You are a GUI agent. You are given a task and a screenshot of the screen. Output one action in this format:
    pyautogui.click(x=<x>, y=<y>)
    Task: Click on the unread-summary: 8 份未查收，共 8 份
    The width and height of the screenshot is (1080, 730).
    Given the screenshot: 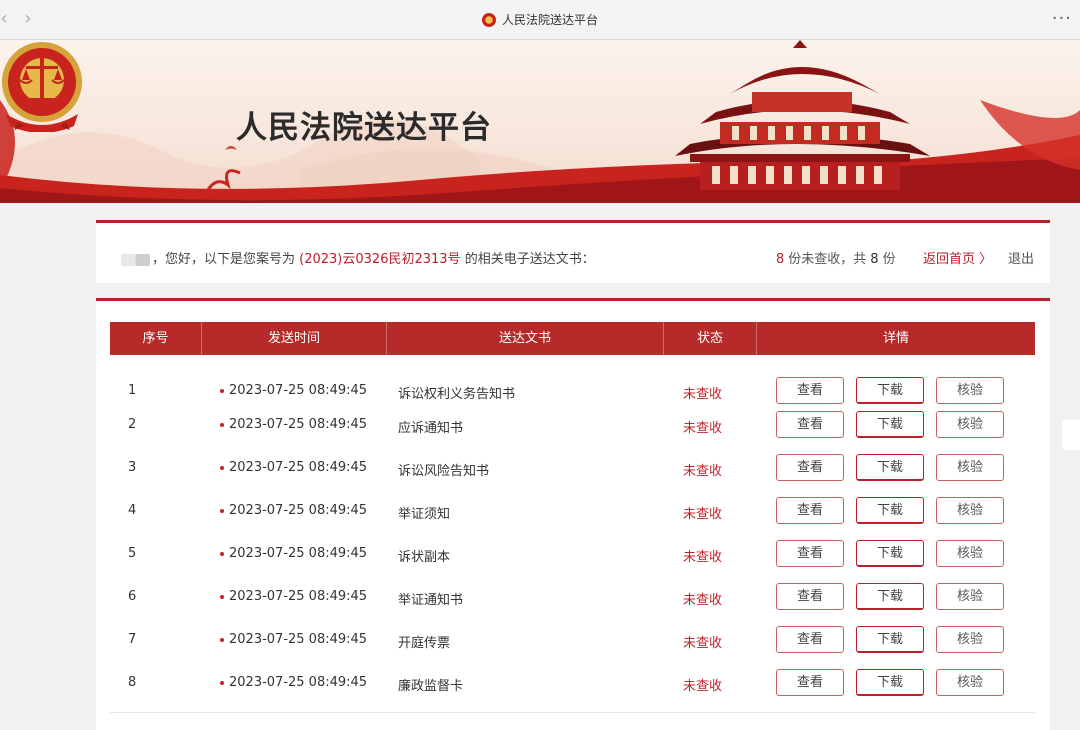 What is the action you would take?
    pyautogui.click(x=834, y=257)
    